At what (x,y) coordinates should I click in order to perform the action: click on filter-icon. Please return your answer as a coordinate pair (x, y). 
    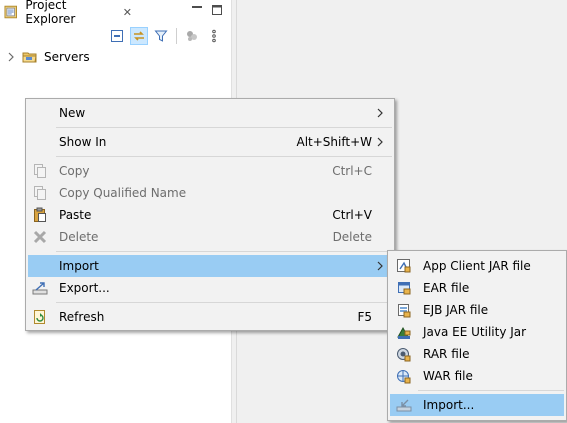
    Looking at the image, I should click on (161, 36).